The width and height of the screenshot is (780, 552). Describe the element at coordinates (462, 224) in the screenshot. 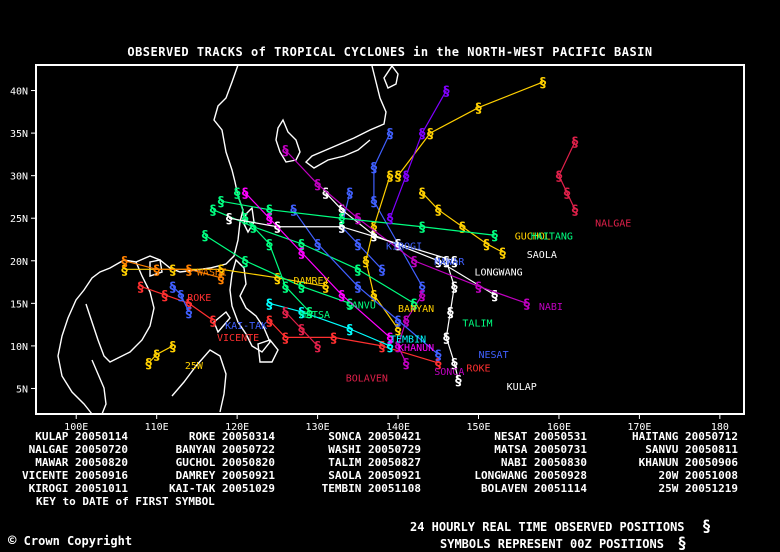

I see `storm-track-guchol: §§§§§` at that location.